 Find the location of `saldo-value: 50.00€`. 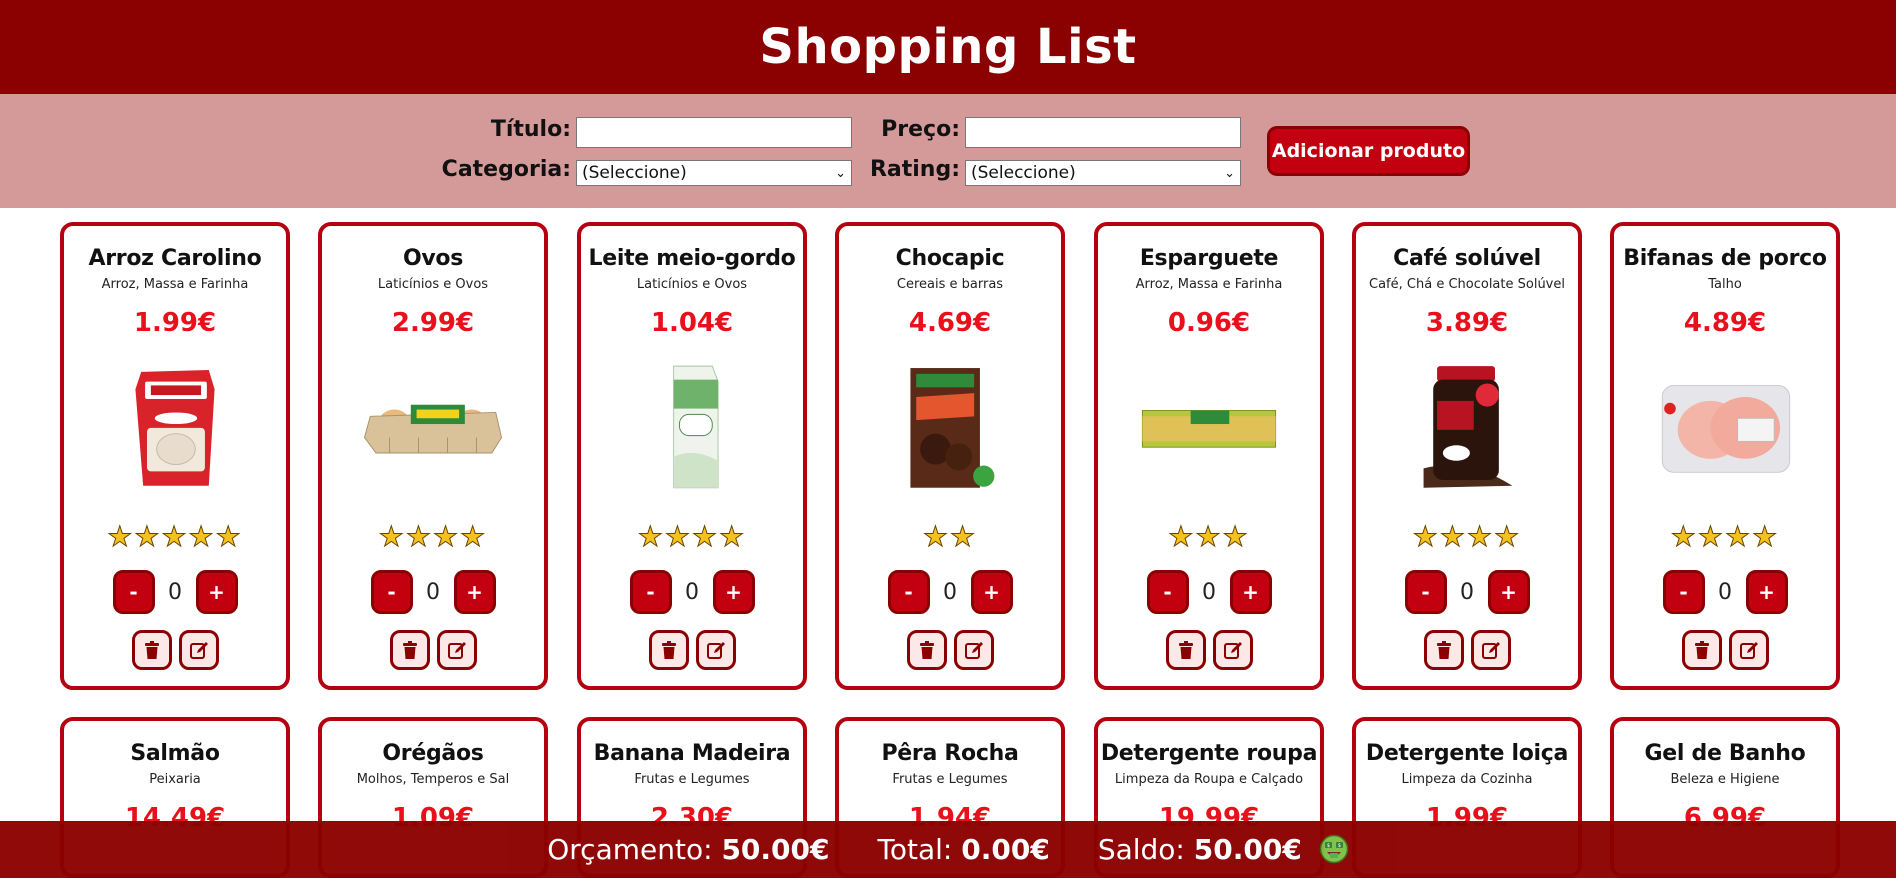

saldo-value: 50.00€ is located at coordinates (1247, 849).